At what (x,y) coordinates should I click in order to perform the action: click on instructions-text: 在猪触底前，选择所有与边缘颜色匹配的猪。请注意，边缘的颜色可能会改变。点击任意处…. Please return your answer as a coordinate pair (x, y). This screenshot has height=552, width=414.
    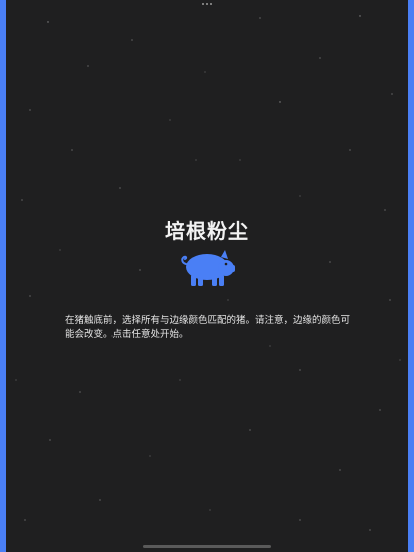
    Looking at the image, I should click on (208, 327).